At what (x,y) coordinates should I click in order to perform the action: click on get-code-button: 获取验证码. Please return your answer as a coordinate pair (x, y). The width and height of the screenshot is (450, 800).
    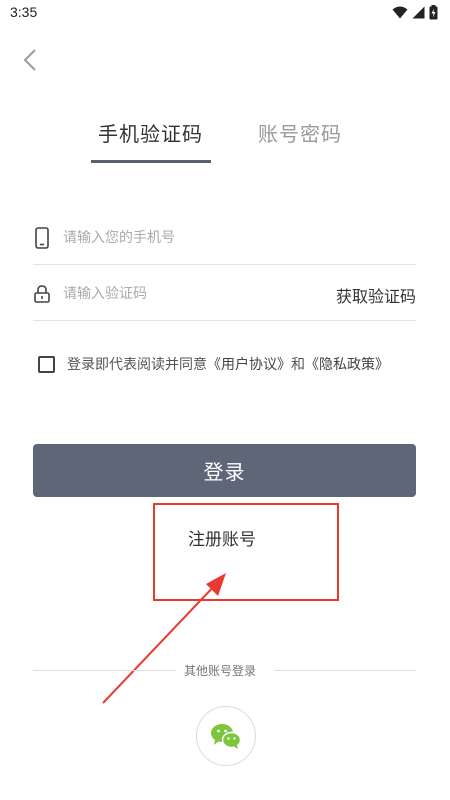
    Looking at the image, I should click on (376, 295).